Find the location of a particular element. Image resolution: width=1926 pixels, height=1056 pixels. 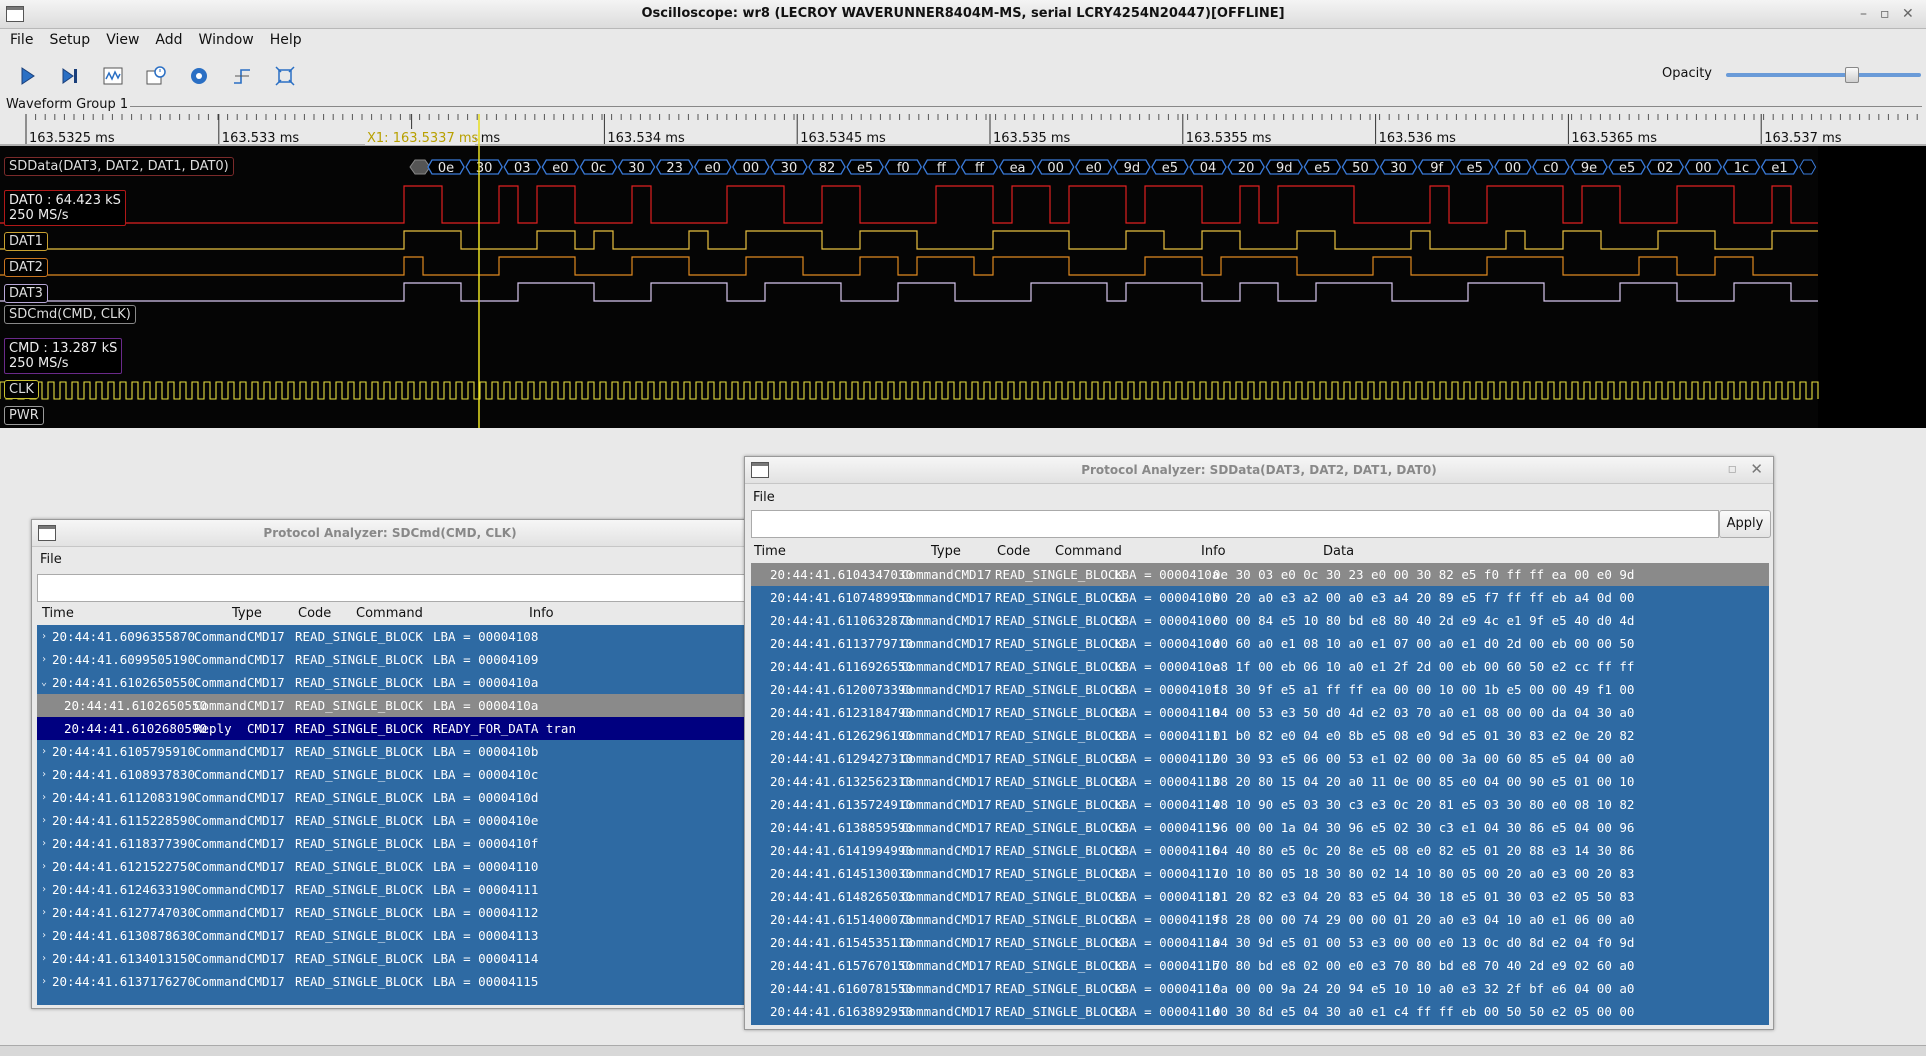

bottom-tab-strip is located at coordinates (963, 1050).